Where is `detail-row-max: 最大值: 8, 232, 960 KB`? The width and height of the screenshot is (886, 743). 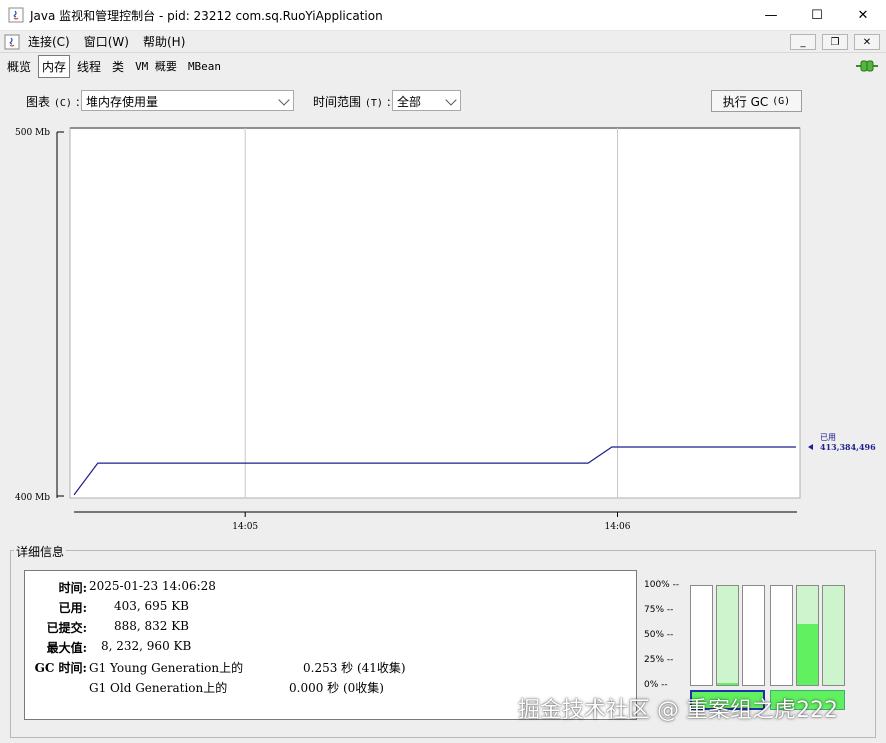 detail-row-max: 最大值: 8, 232, 960 KB is located at coordinates (119, 647).